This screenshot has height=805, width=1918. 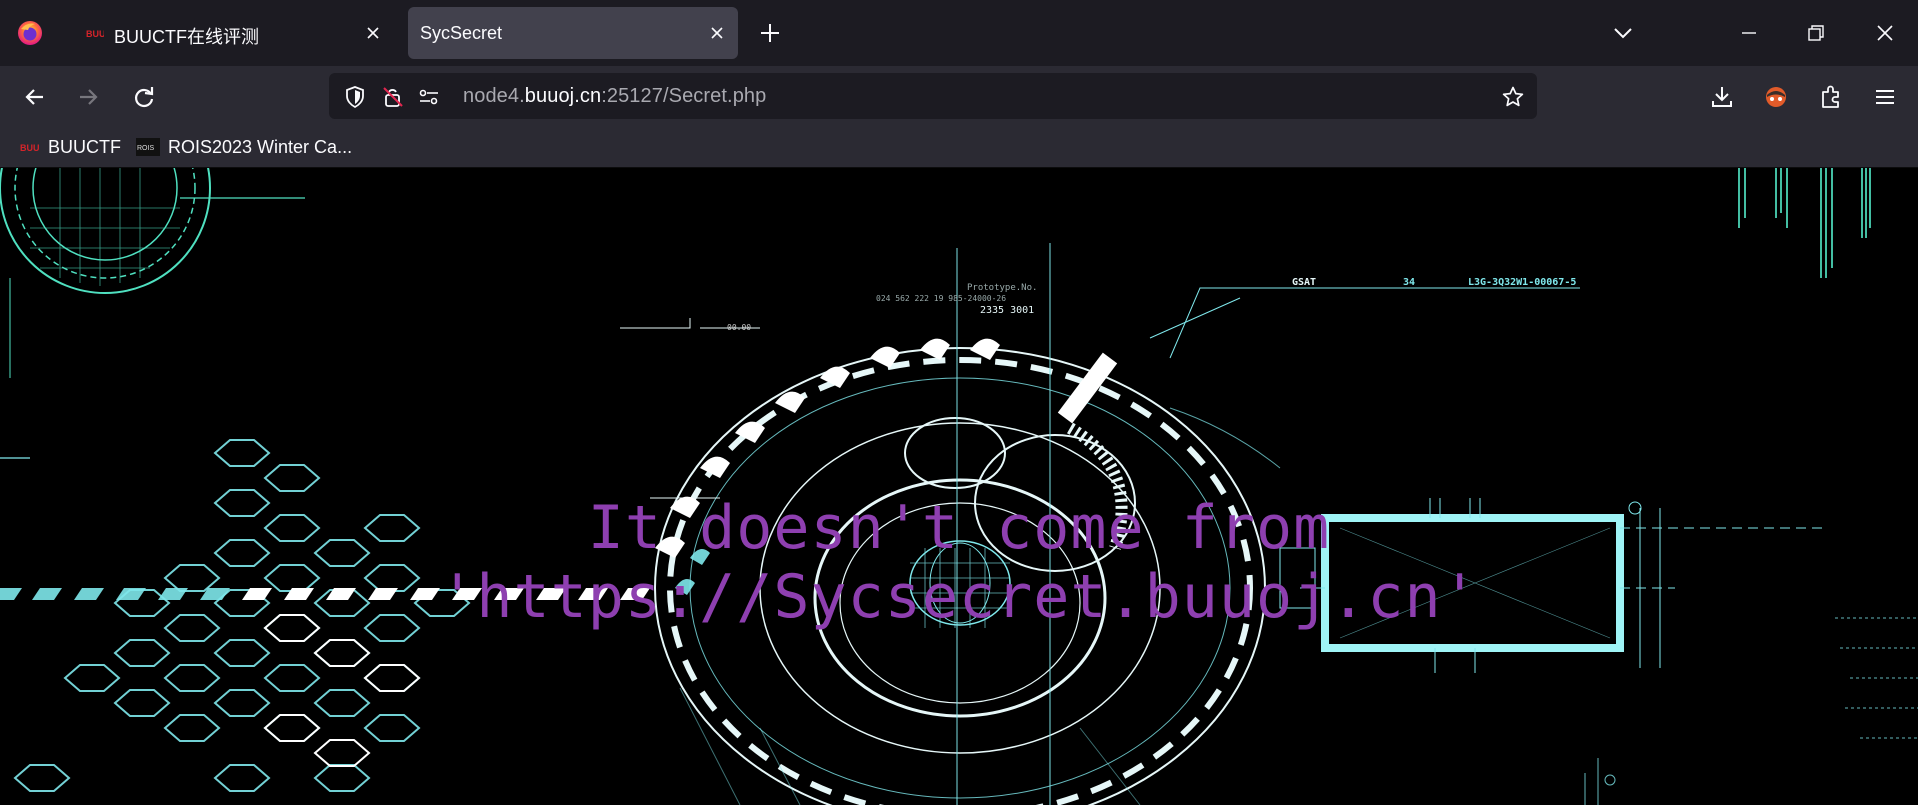 What do you see at coordinates (1002, 288) in the screenshot?
I see `svg-text: Prototype.No.` at bounding box center [1002, 288].